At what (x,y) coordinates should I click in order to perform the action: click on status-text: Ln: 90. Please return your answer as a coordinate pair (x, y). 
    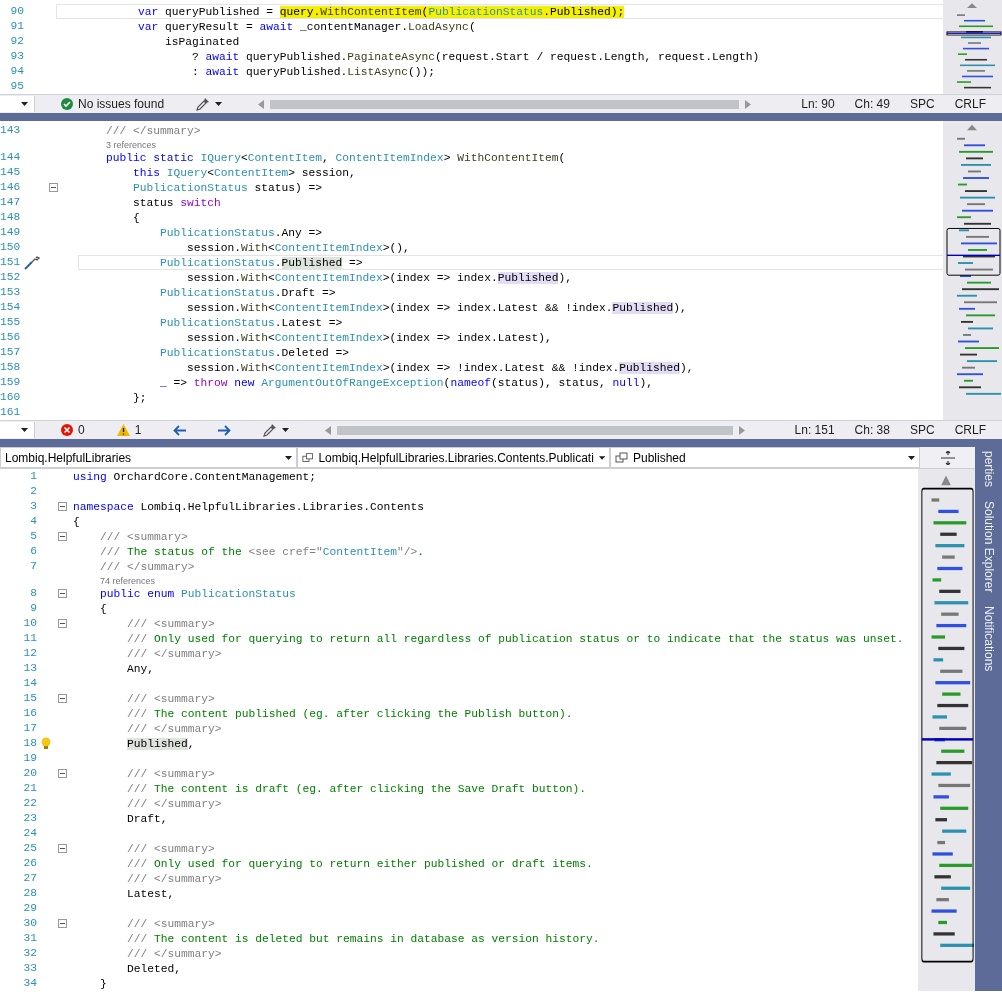
    Looking at the image, I should click on (818, 104).